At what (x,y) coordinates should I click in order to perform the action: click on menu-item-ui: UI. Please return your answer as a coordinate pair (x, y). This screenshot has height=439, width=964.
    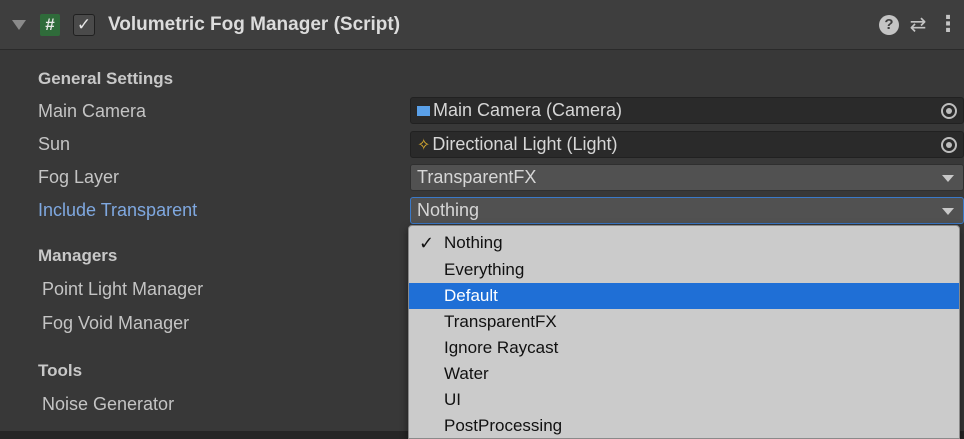
    Looking at the image, I should click on (684, 400).